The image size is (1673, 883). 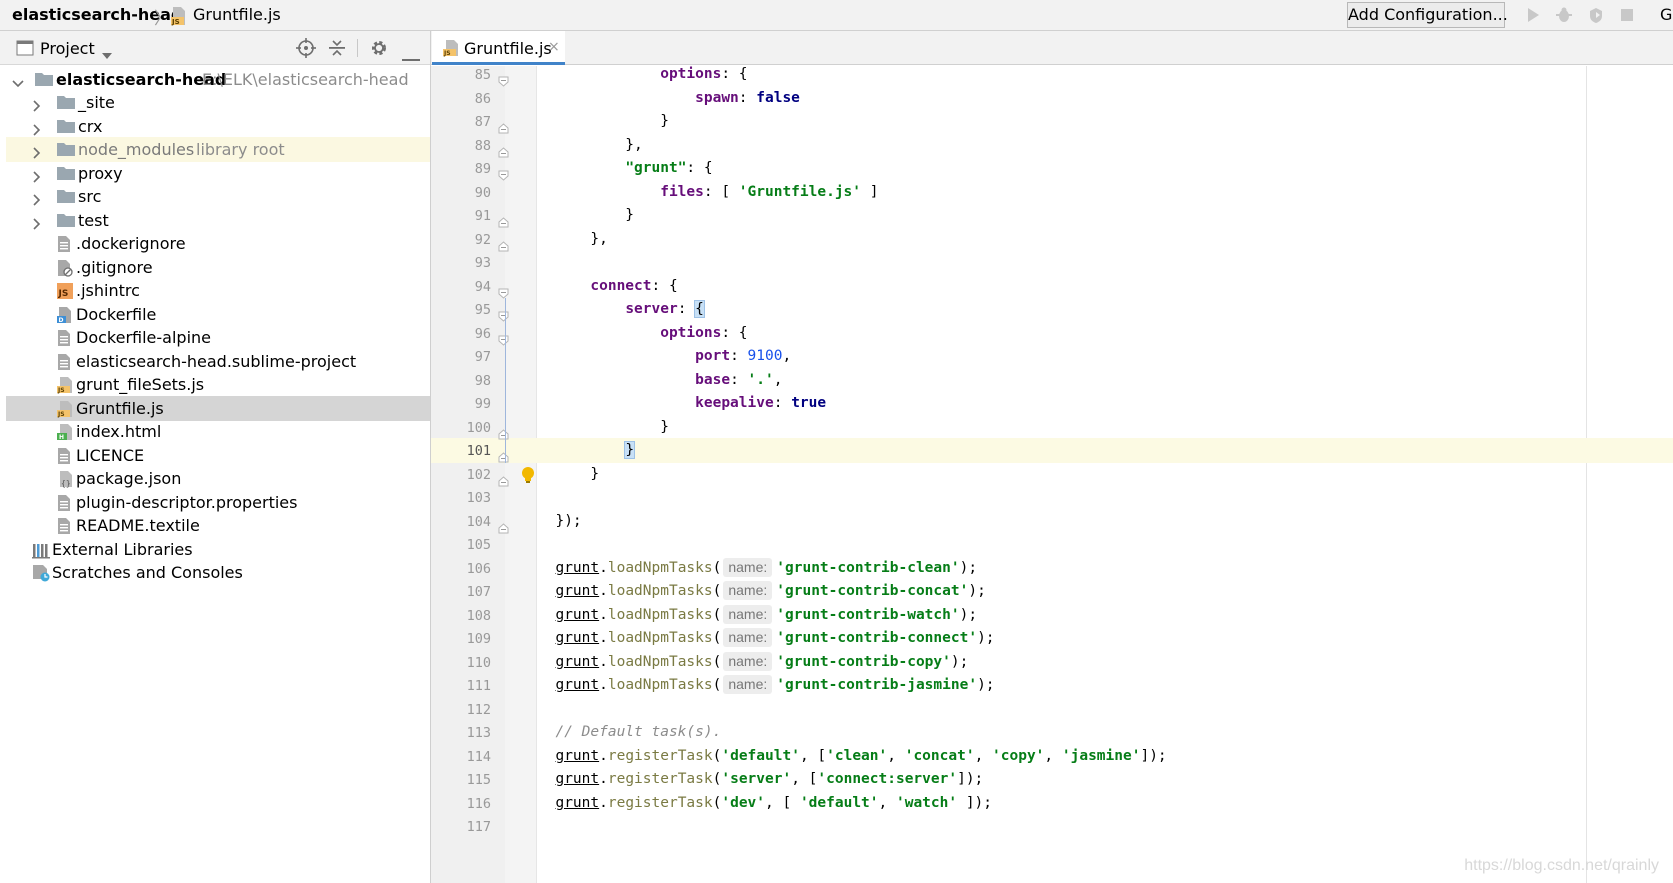 I want to click on scope-guide-line, so click(x=505, y=380).